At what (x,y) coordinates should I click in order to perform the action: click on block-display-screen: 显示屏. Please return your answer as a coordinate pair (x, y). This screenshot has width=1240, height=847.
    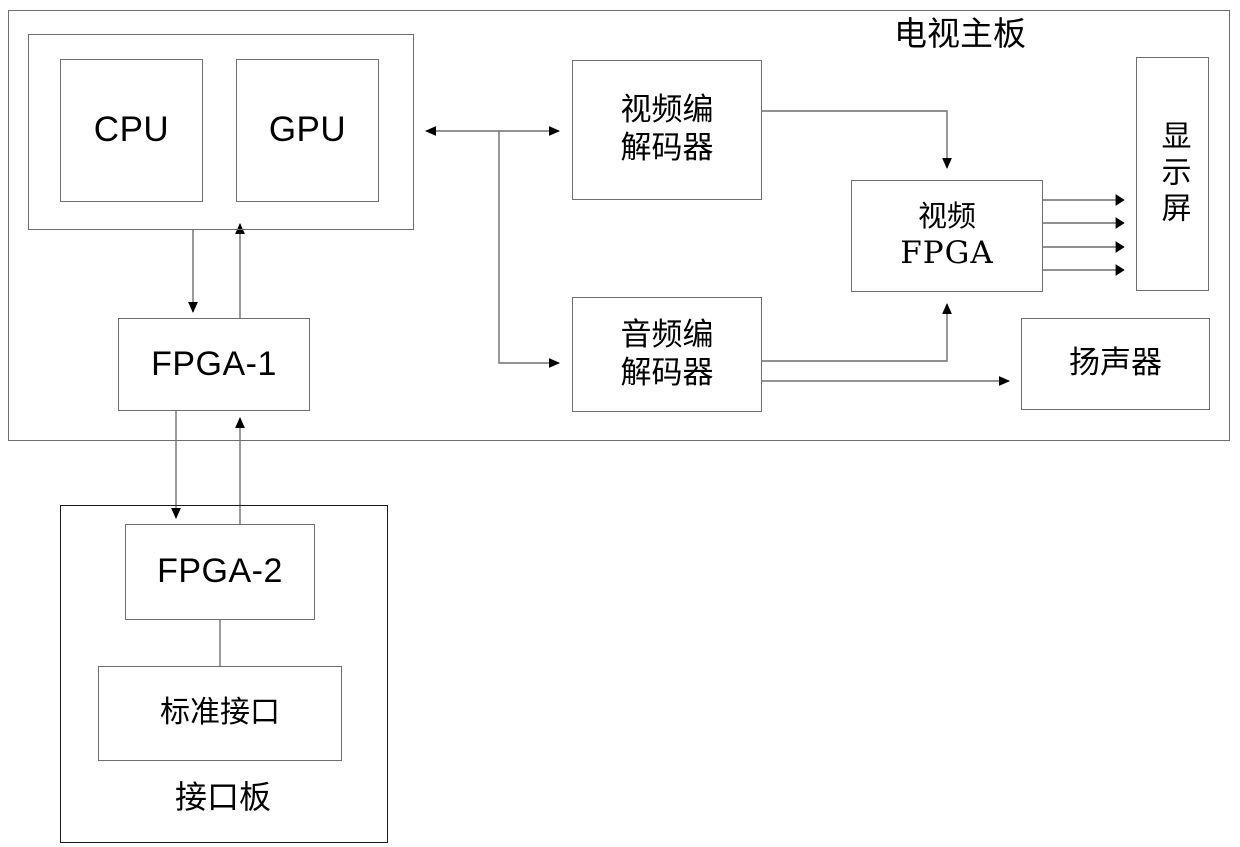
    Looking at the image, I should click on (1172, 174).